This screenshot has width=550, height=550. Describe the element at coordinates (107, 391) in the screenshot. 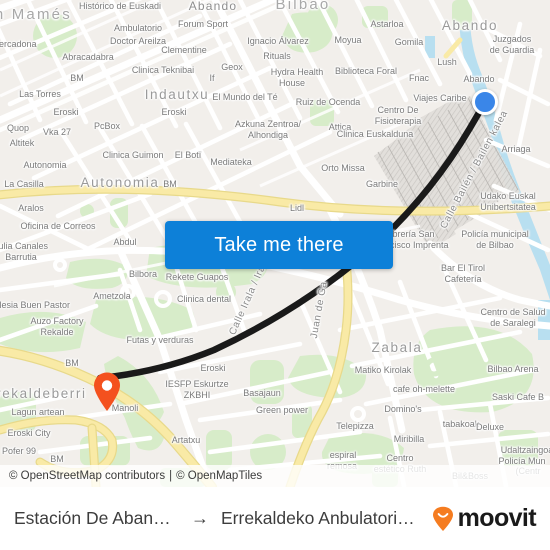

I see `map-pin-icon` at that location.